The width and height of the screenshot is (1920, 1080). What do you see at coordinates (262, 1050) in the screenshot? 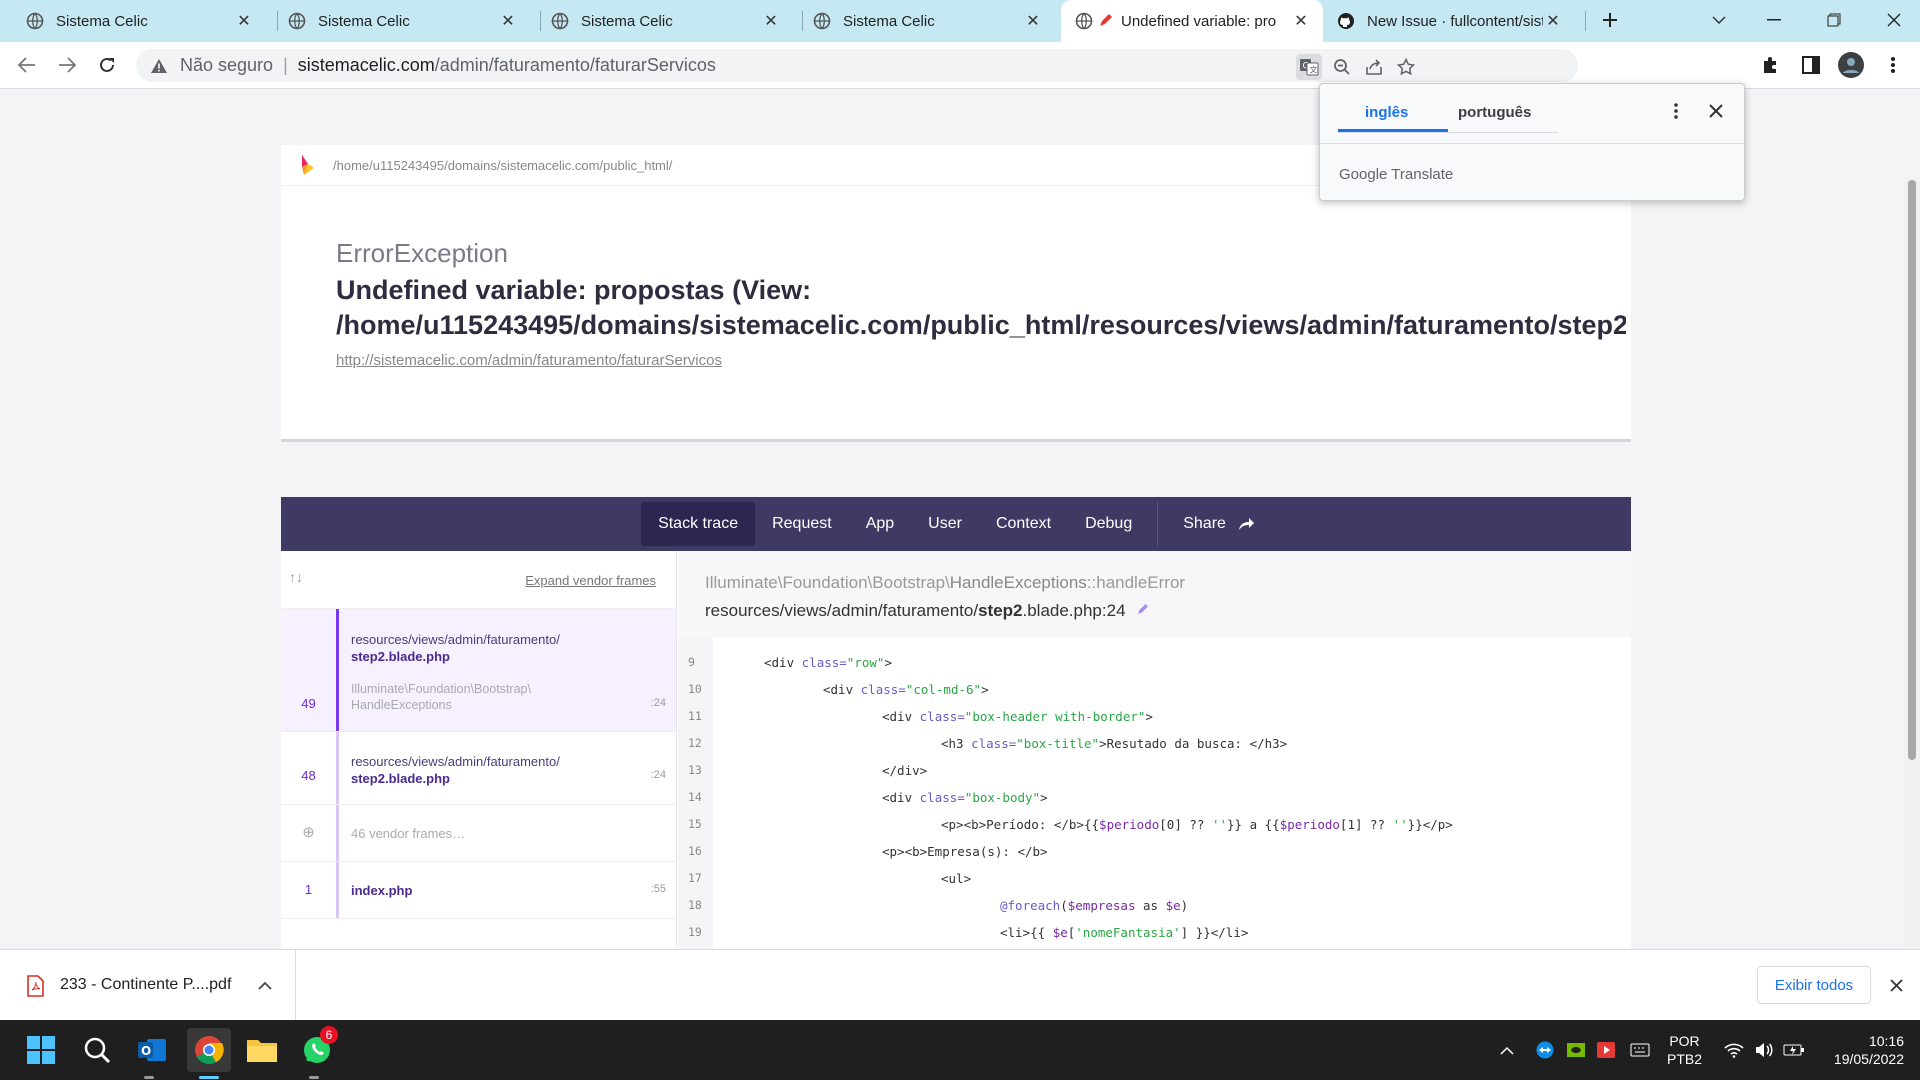
I see `file-explorer-app` at bounding box center [262, 1050].